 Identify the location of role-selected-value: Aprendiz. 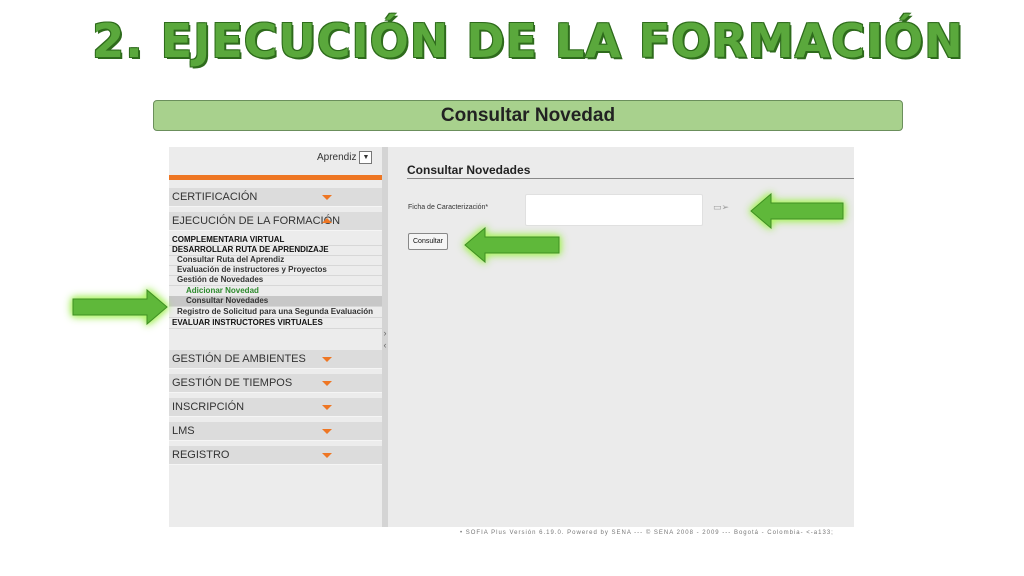
(337, 157).